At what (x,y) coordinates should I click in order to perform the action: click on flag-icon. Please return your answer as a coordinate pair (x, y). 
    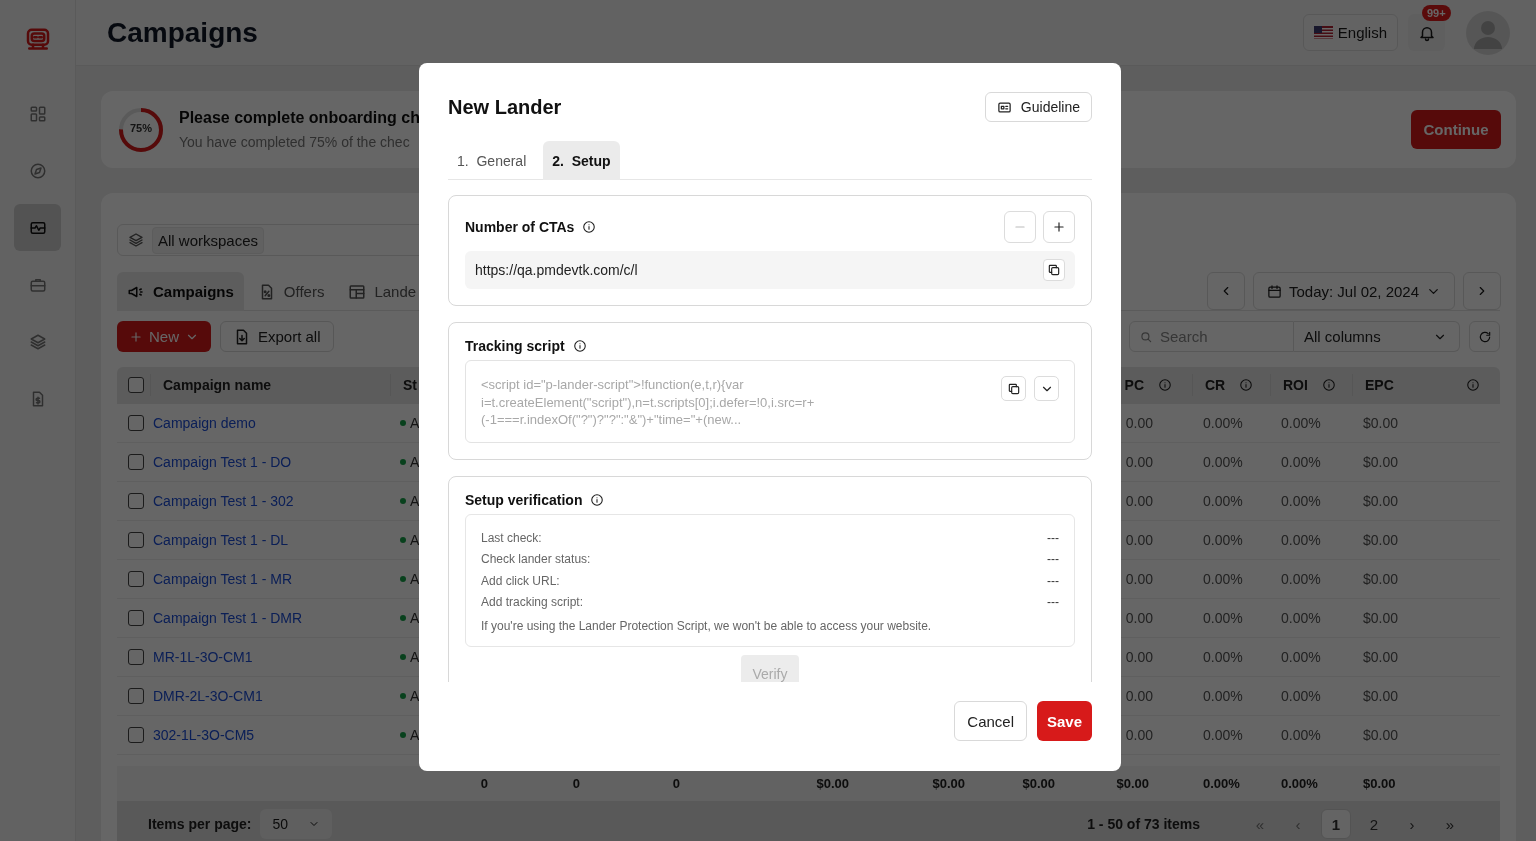
    Looking at the image, I should click on (1323, 32).